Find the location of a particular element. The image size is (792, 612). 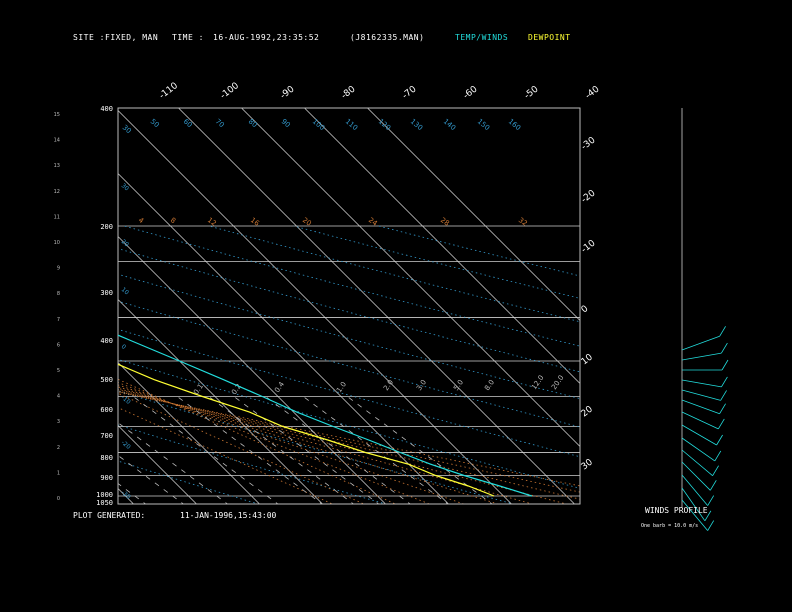

dry-adiabat-label: 100 is located at coordinates (318, 124).